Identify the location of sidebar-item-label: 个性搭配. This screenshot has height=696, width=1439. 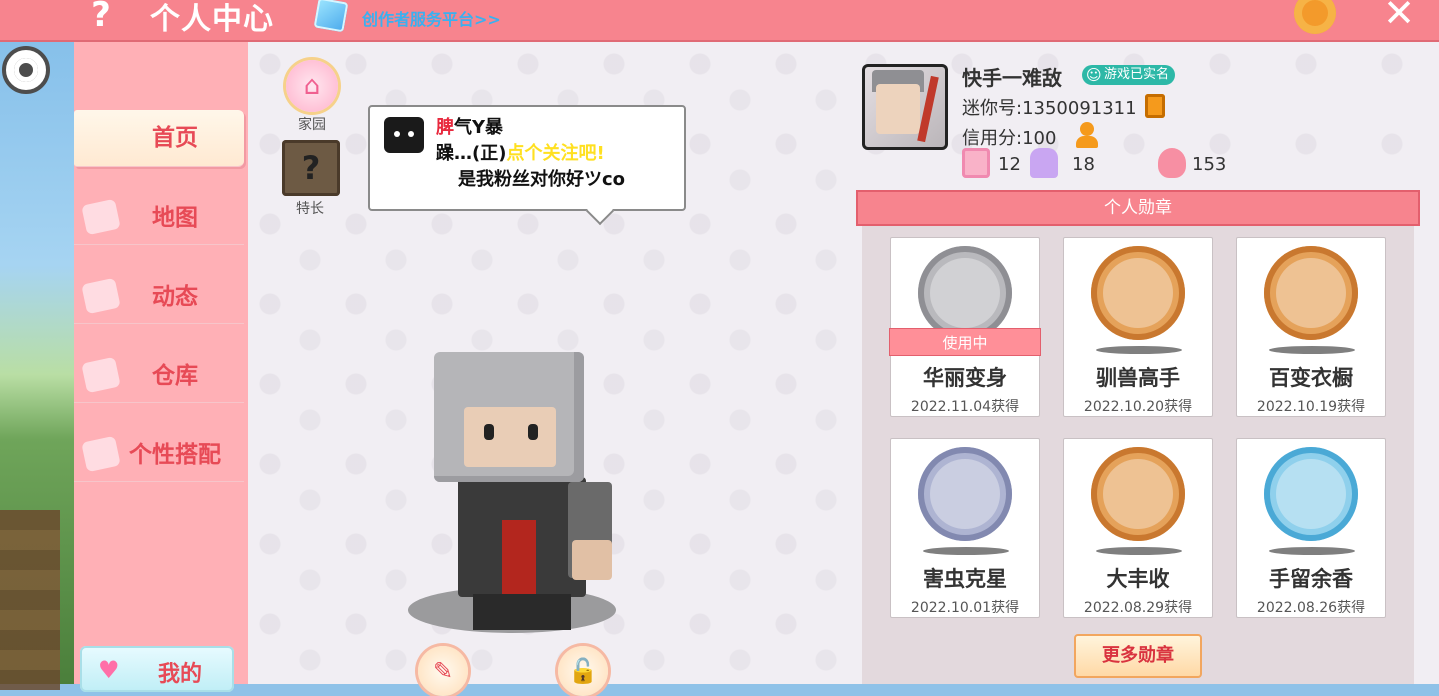
(175, 455).